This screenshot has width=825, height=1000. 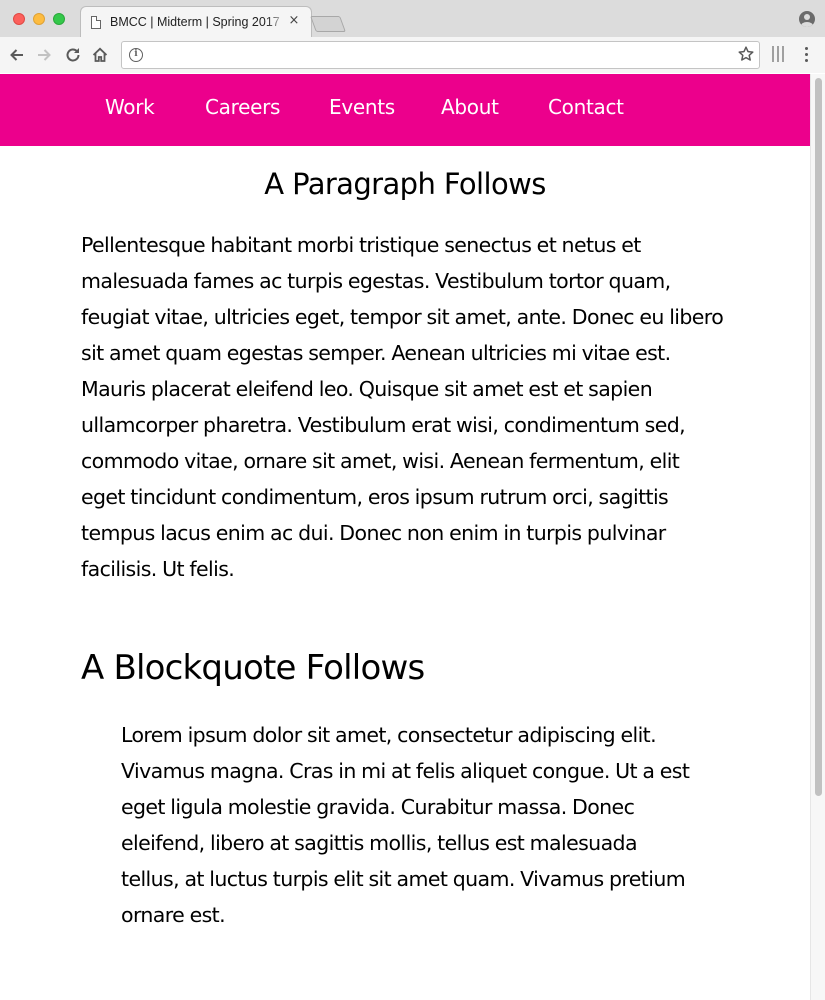 What do you see at coordinates (242, 107) in the screenshot?
I see `nav-link-careers: Careers` at bounding box center [242, 107].